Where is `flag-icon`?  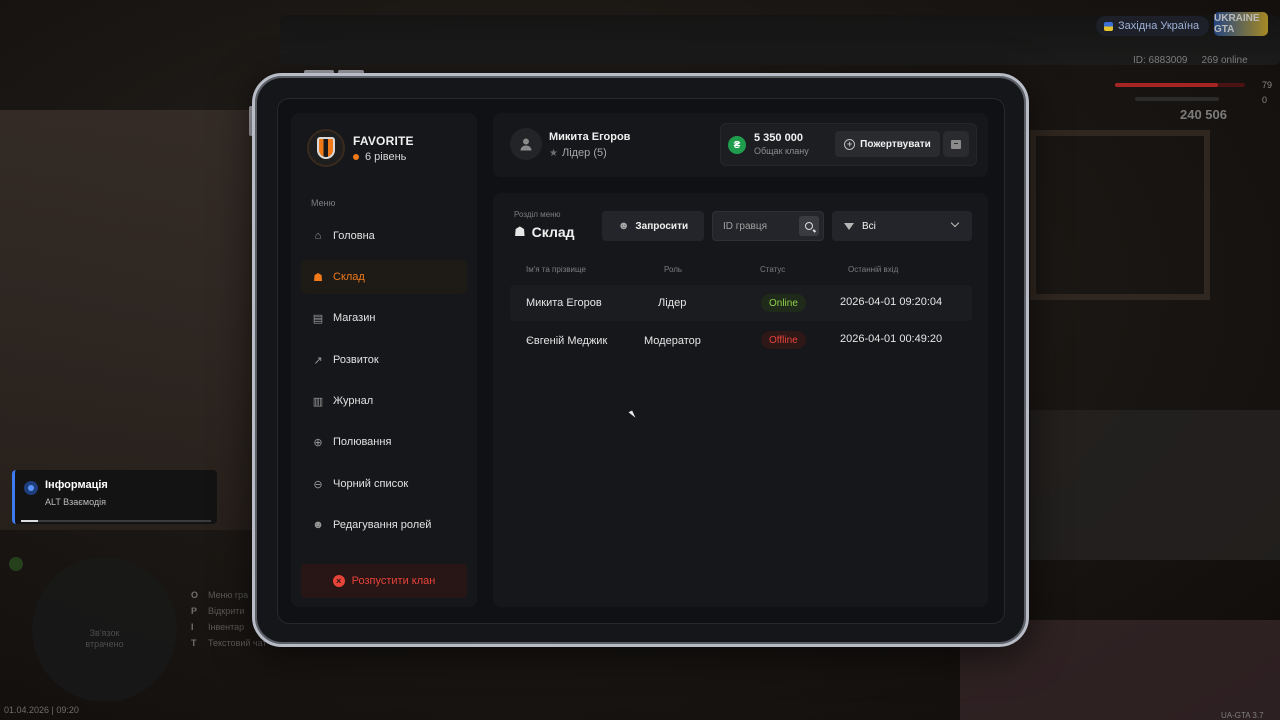 flag-icon is located at coordinates (1108, 26).